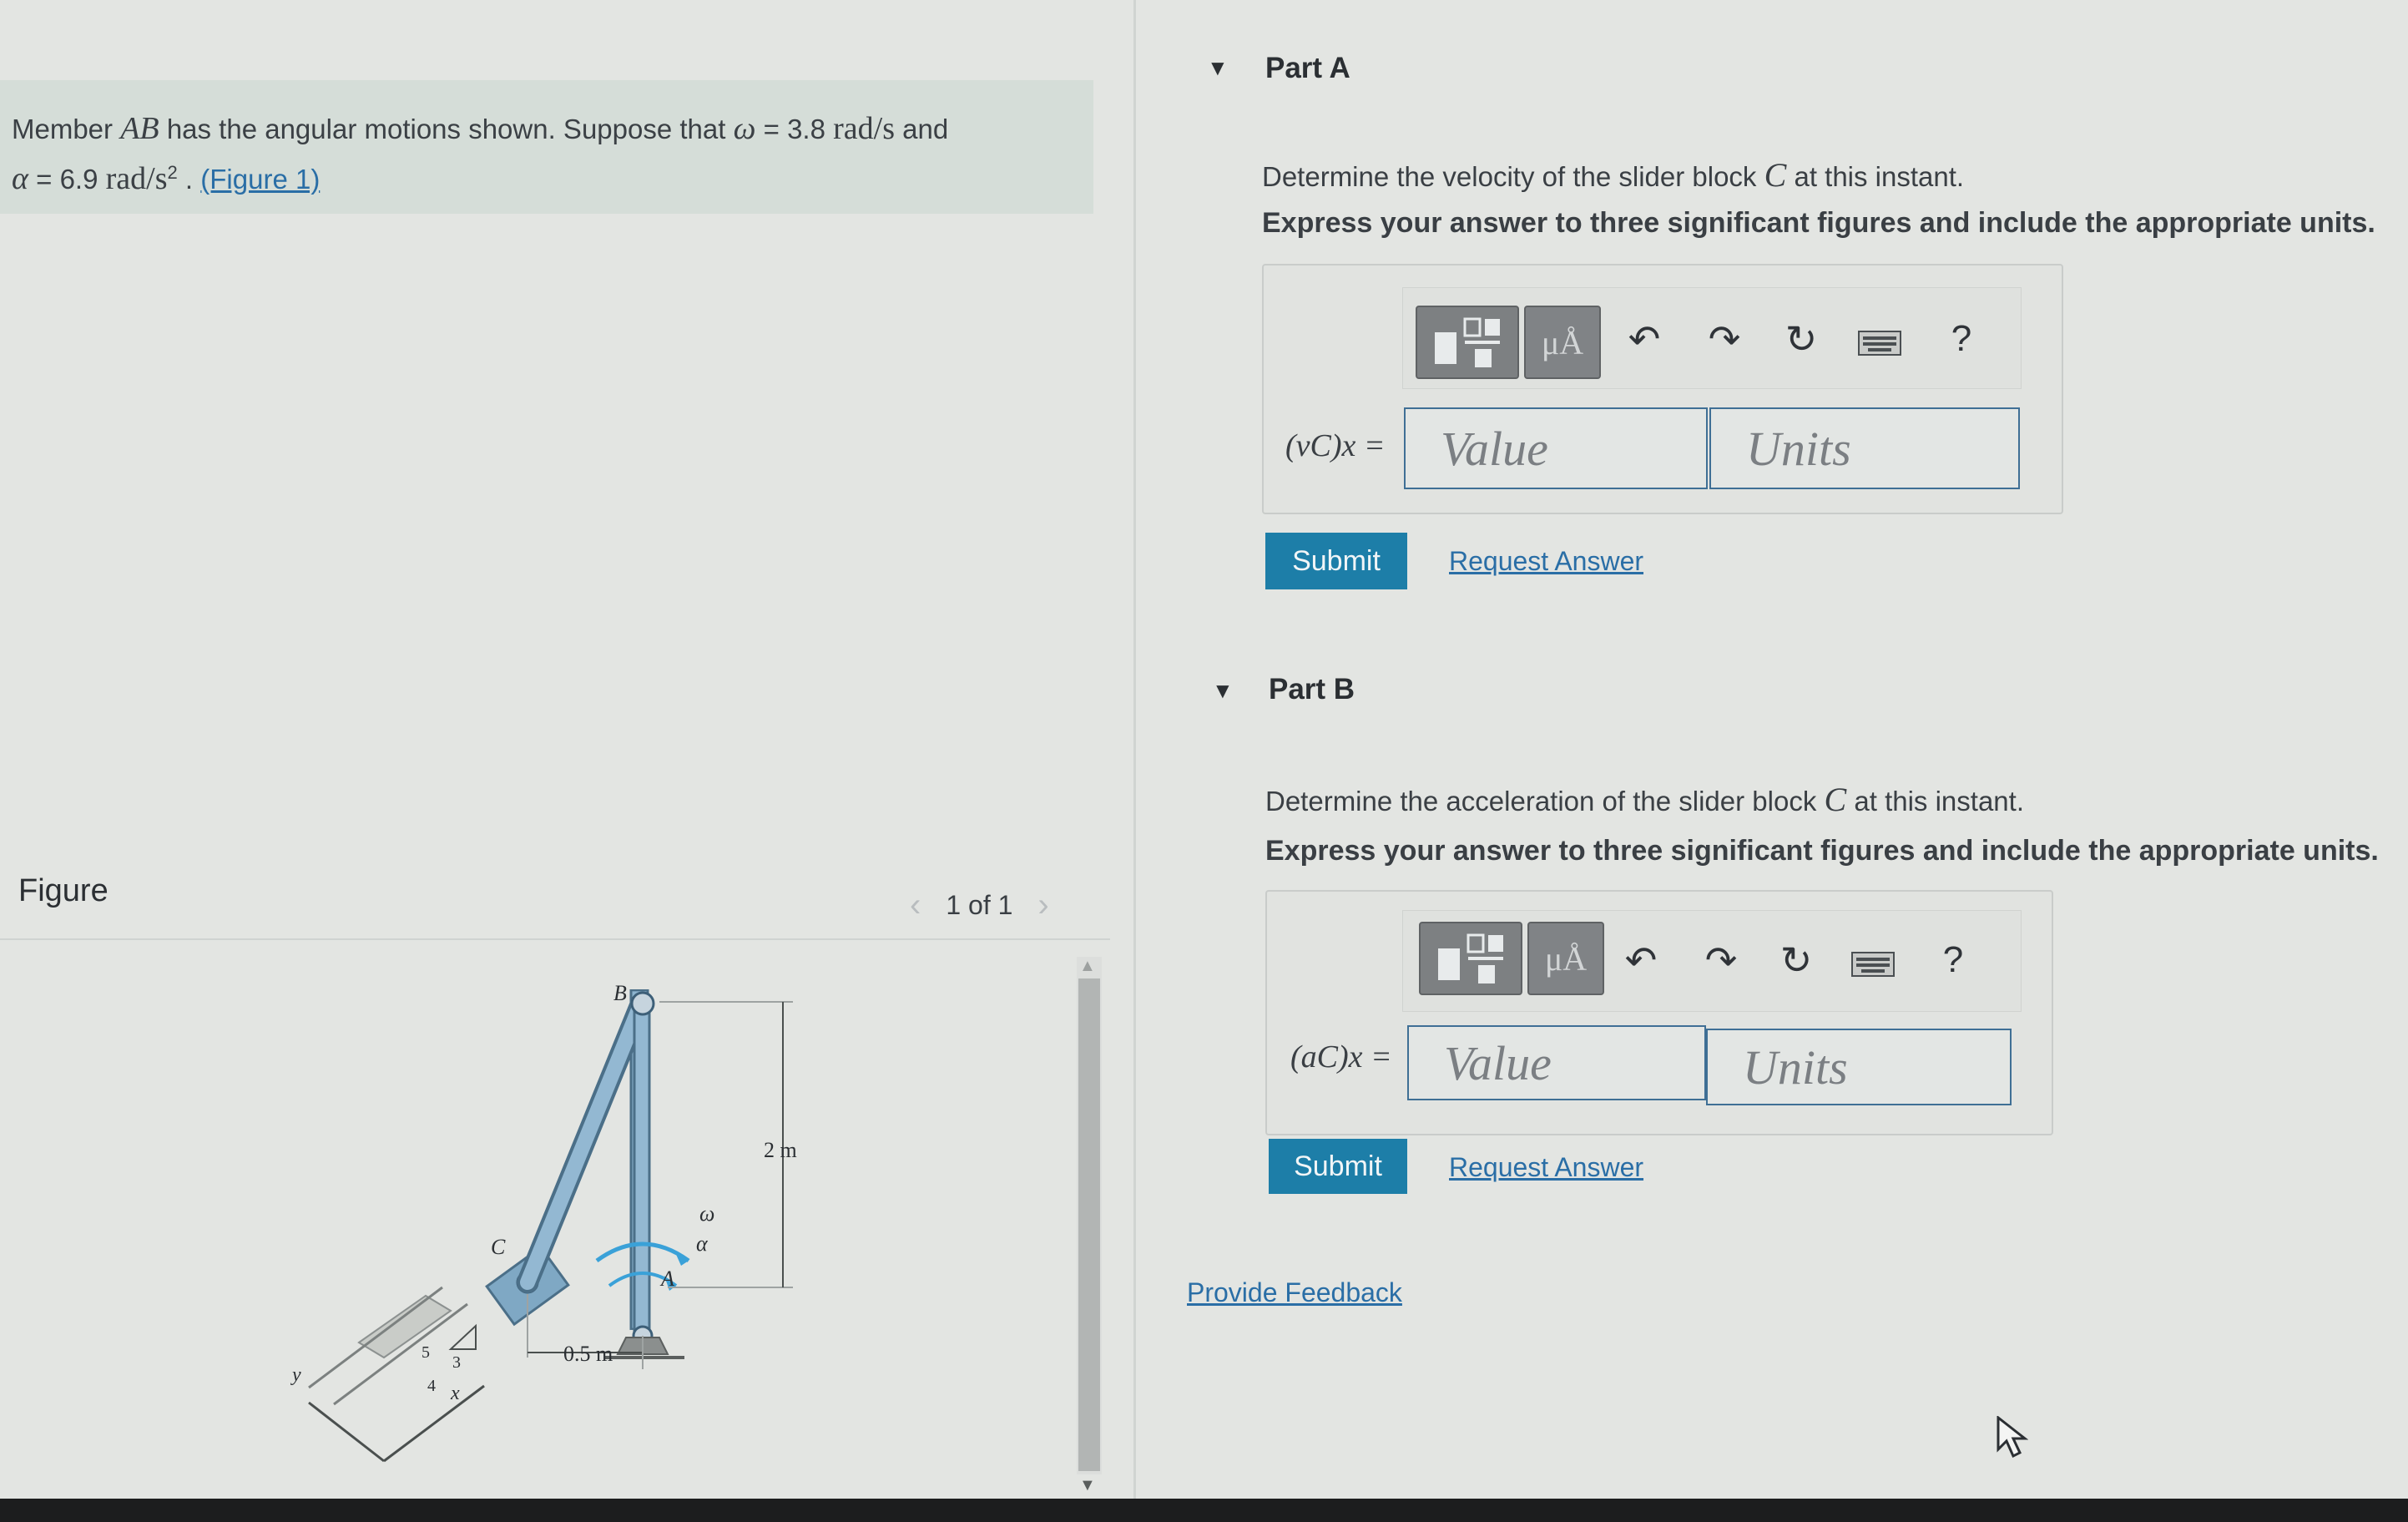 The height and width of the screenshot is (1522, 2408). What do you see at coordinates (1089, 1224) in the screenshot?
I see `figure-scroll-thumb` at bounding box center [1089, 1224].